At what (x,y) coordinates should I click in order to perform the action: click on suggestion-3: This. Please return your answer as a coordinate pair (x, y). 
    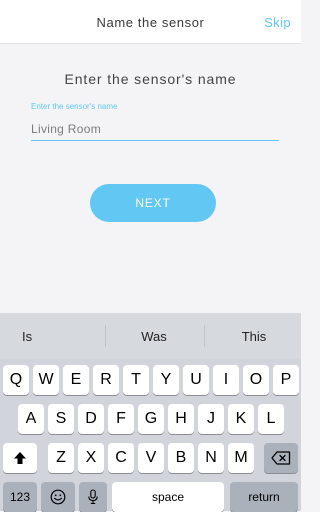
    Looking at the image, I should click on (254, 336).